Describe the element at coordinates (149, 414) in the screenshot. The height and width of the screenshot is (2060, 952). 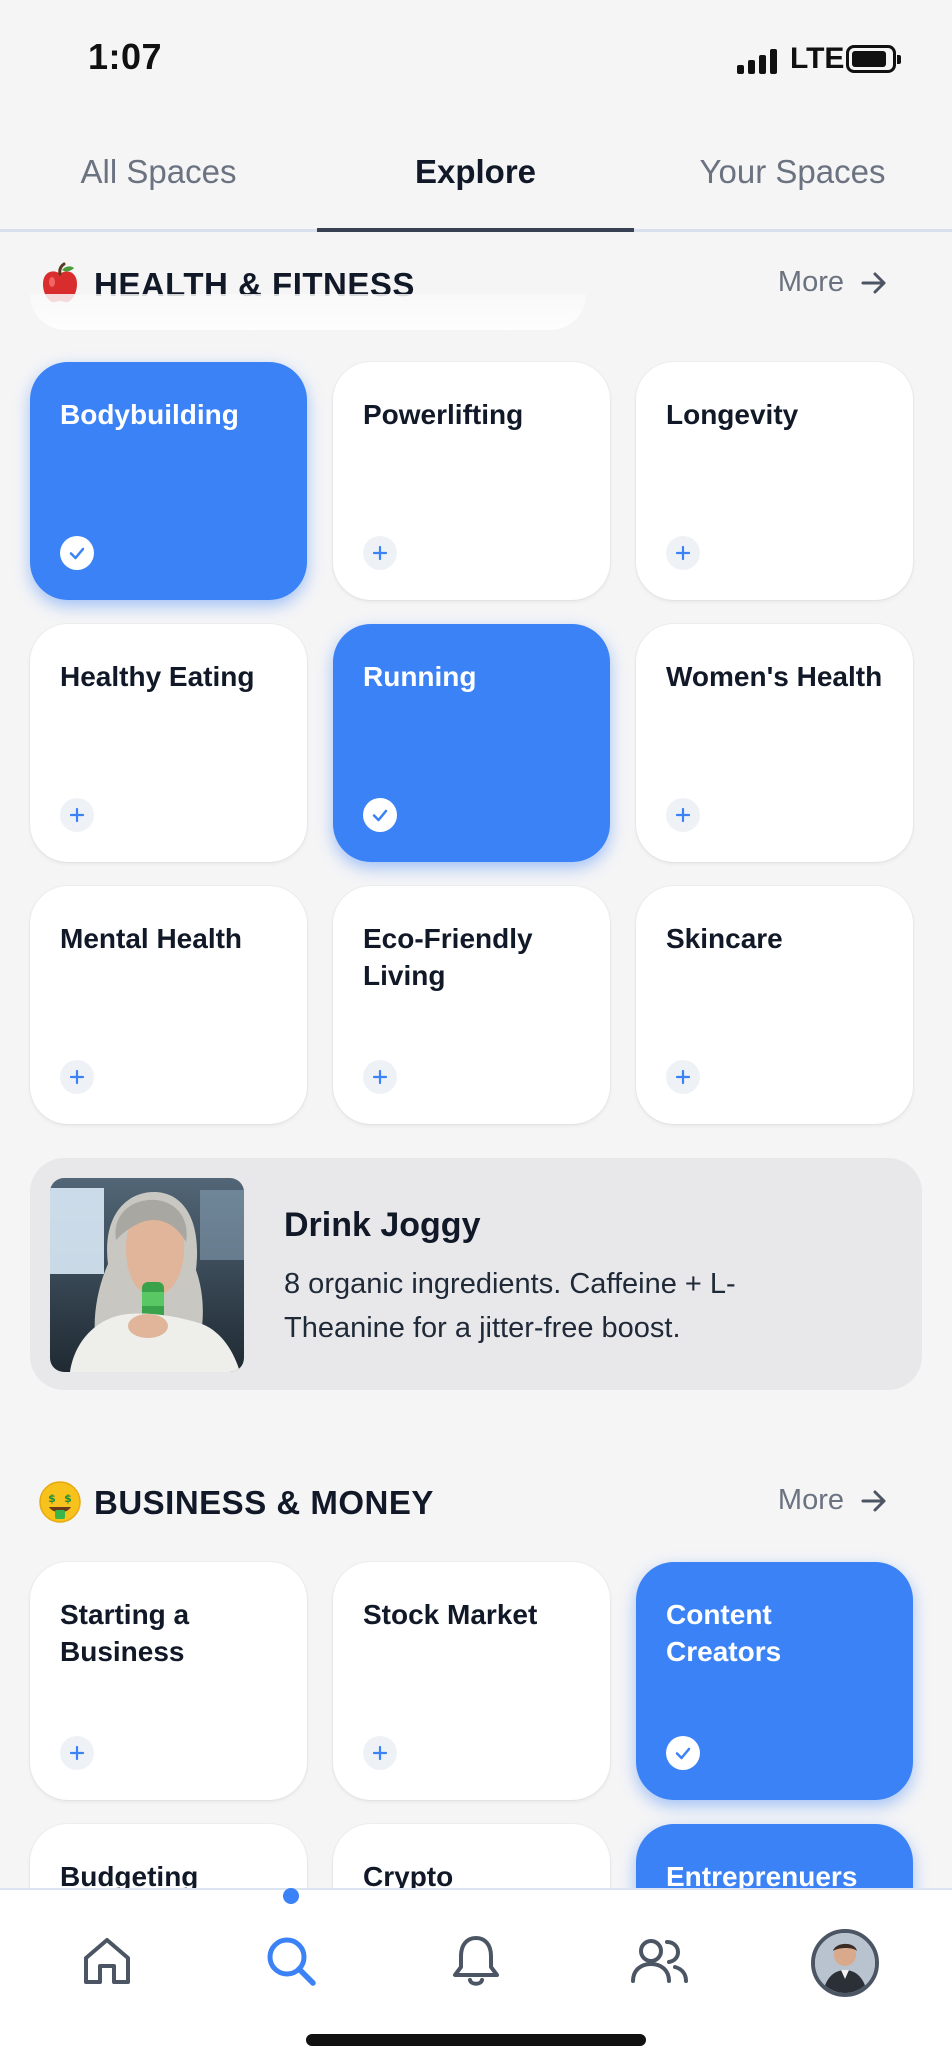
I see `card-label: Bodybuilding` at that location.